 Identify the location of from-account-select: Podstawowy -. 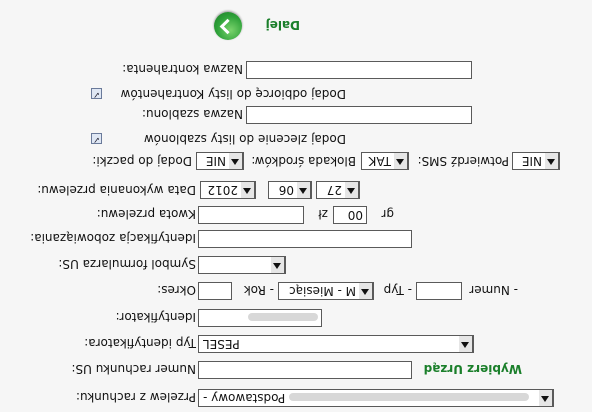
(376, 398).